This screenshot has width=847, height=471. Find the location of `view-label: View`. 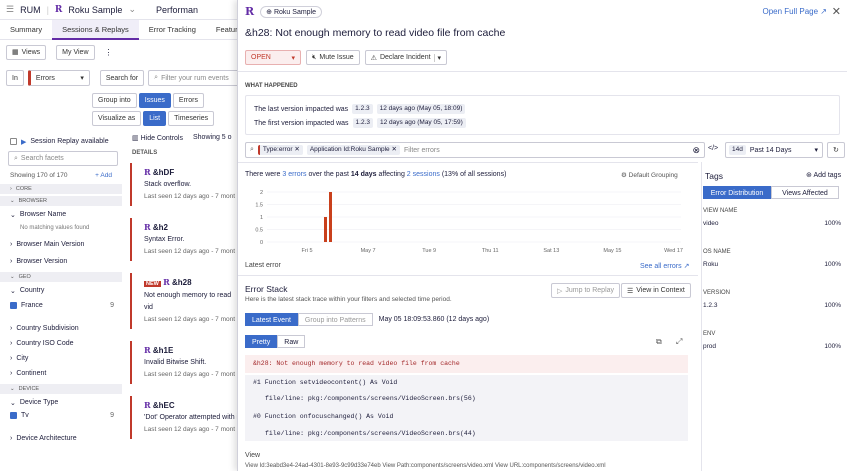

view-label: View is located at coordinates (253, 455).